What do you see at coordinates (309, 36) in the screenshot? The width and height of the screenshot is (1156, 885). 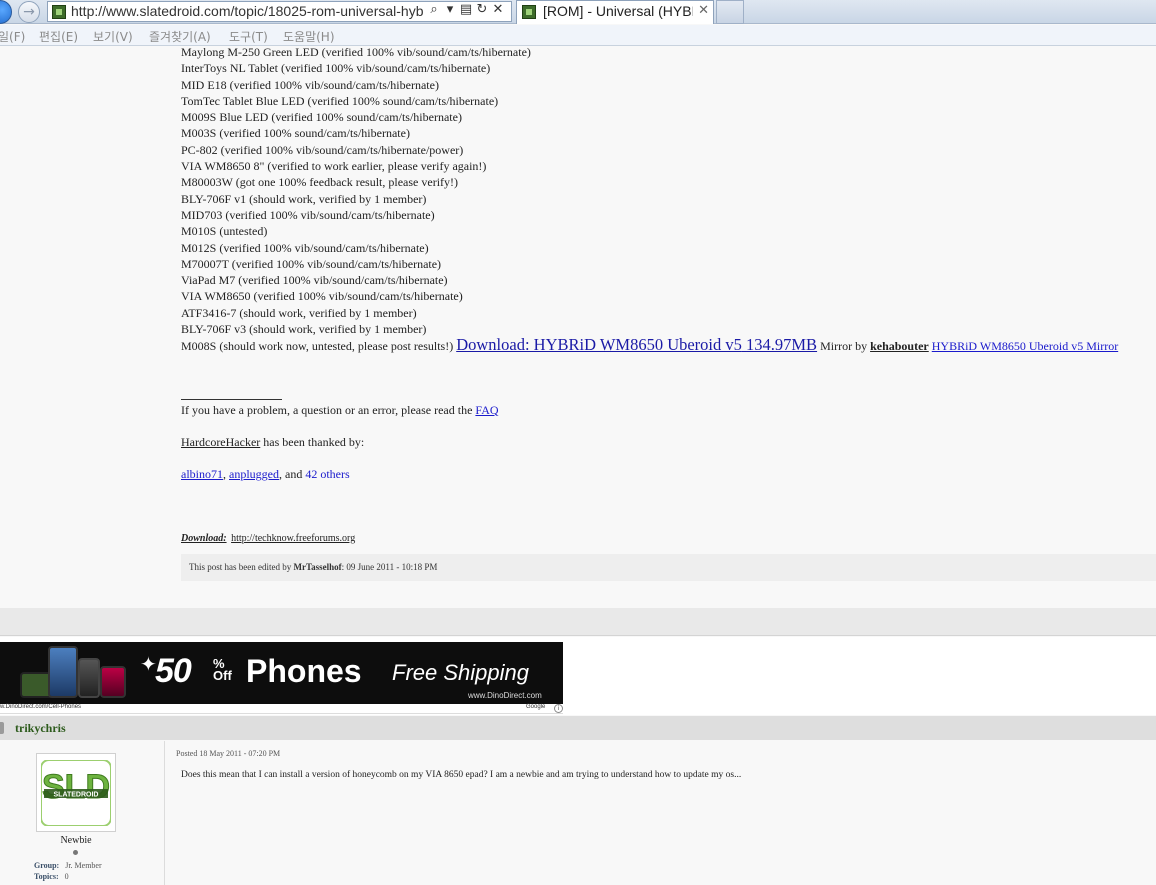 I see `menu-help: 도움말(H)` at bounding box center [309, 36].